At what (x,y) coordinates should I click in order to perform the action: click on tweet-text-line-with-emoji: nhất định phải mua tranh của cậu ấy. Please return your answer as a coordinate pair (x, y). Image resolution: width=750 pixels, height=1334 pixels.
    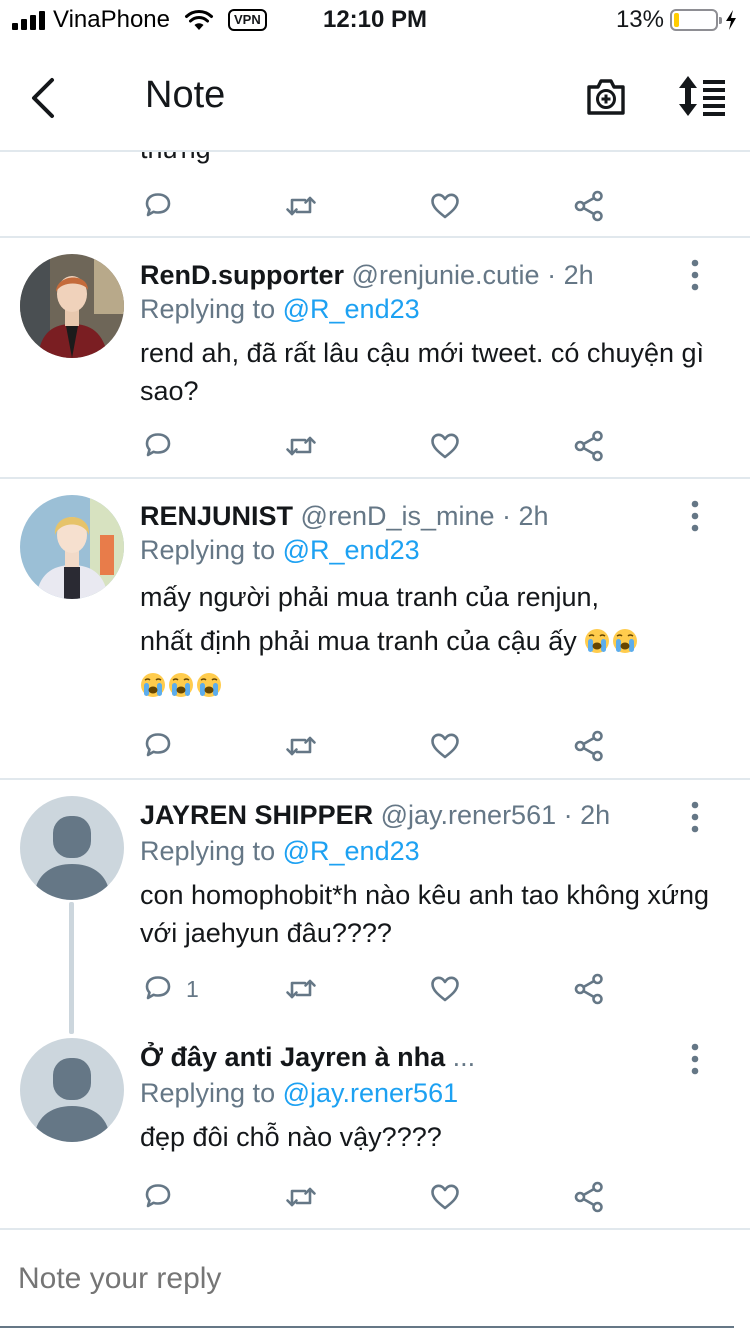
    Looking at the image, I should click on (425, 641).